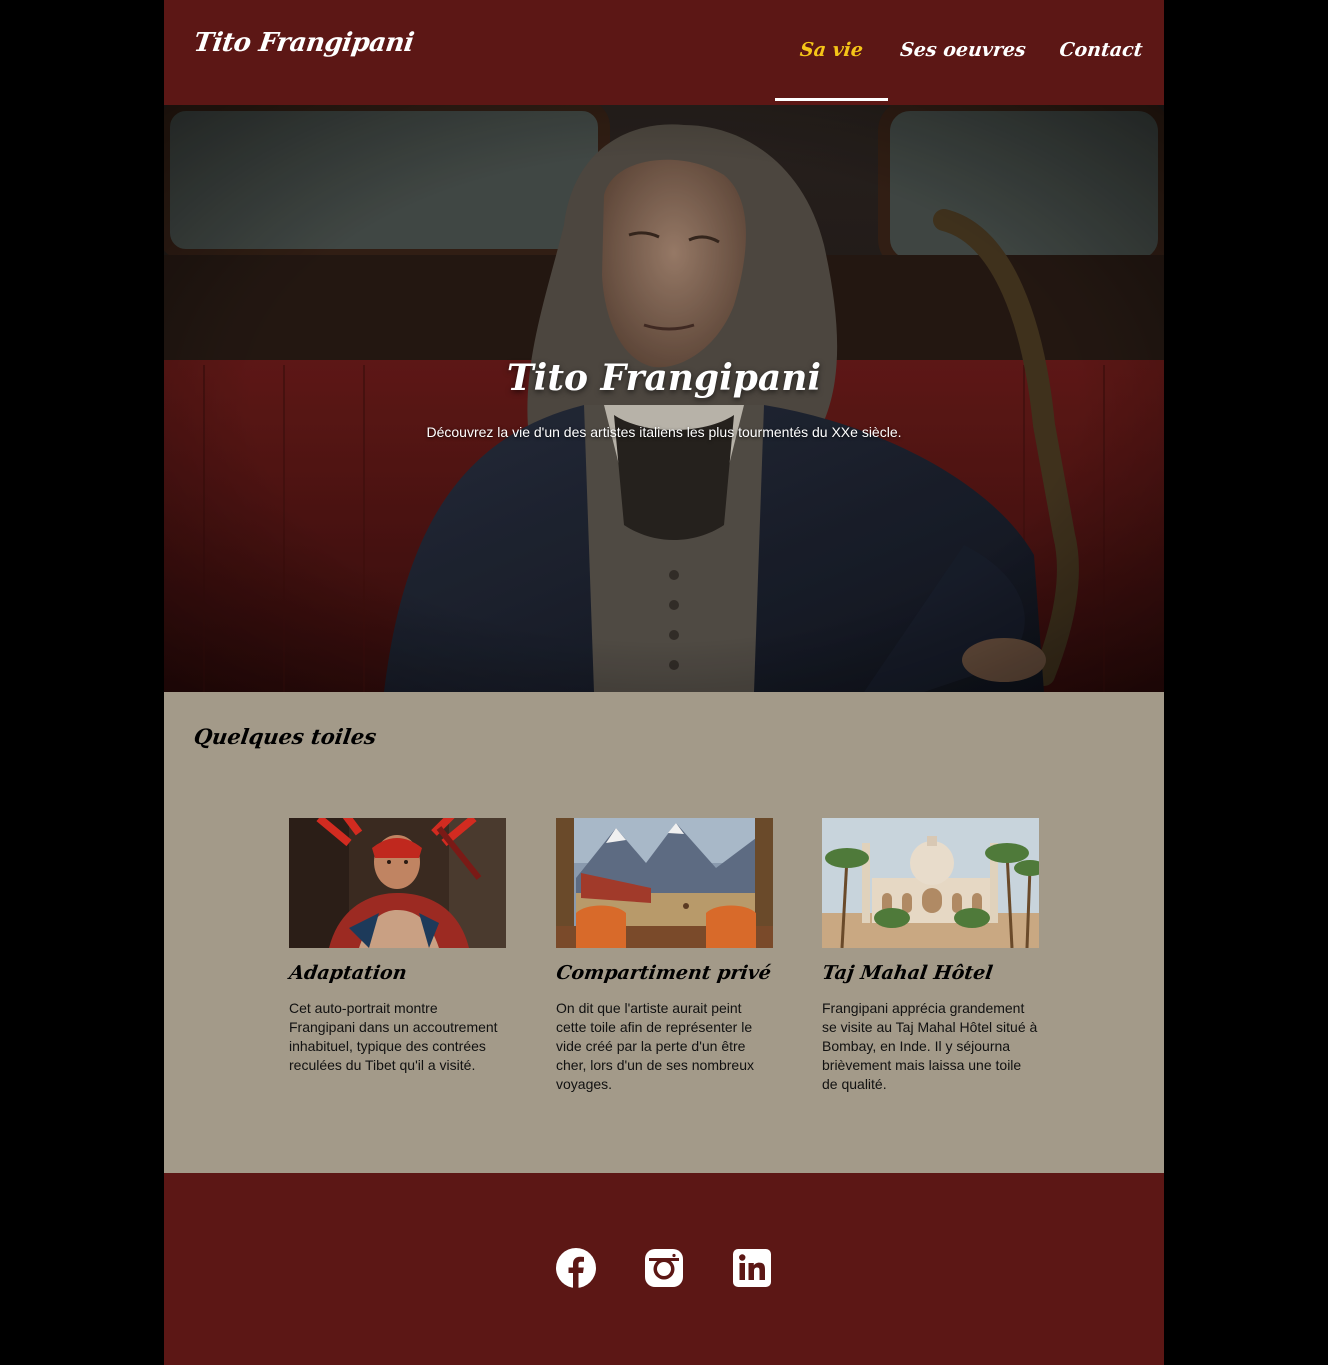 This screenshot has height=1365, width=1328. Describe the element at coordinates (664, 378) in the screenshot. I see `hero-title: Tito Frangipani` at that location.